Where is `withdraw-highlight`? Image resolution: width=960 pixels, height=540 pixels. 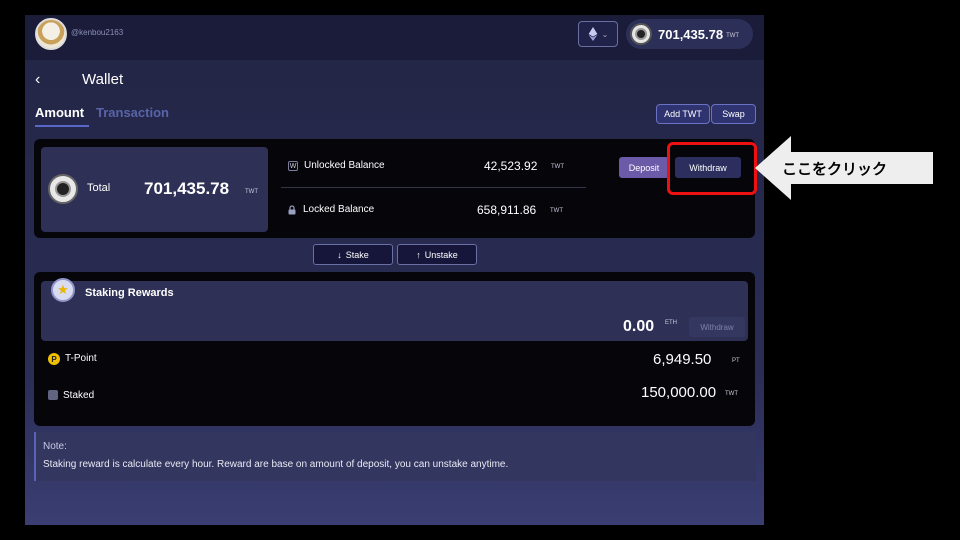
withdraw-highlight is located at coordinates (712, 168).